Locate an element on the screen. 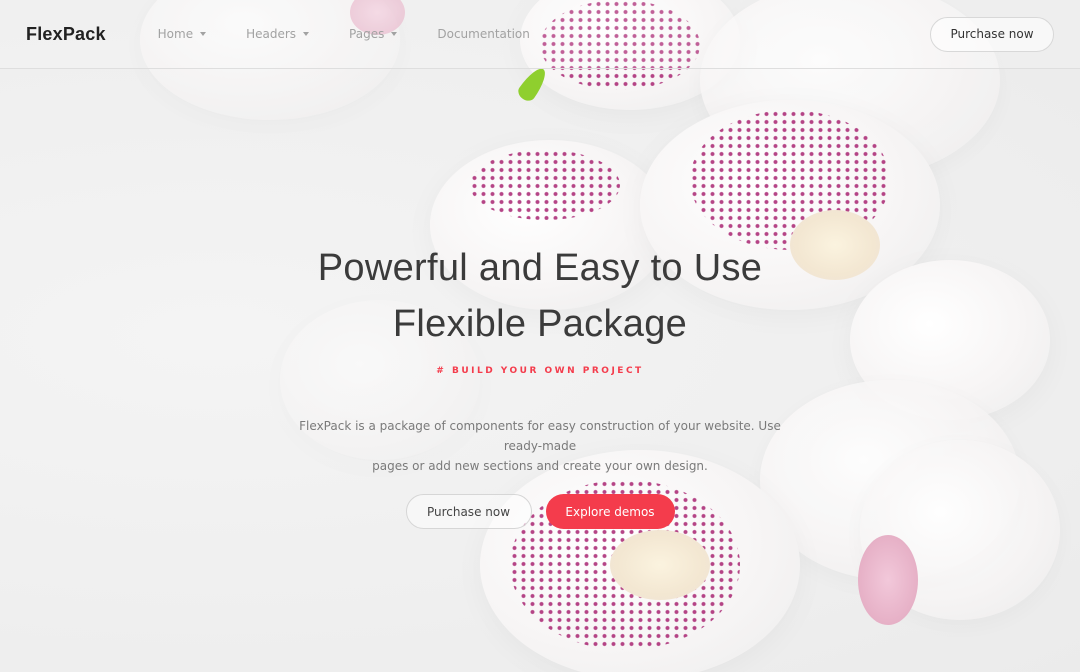 The height and width of the screenshot is (672, 1080). orchid-spots is located at coordinates (545, 185).